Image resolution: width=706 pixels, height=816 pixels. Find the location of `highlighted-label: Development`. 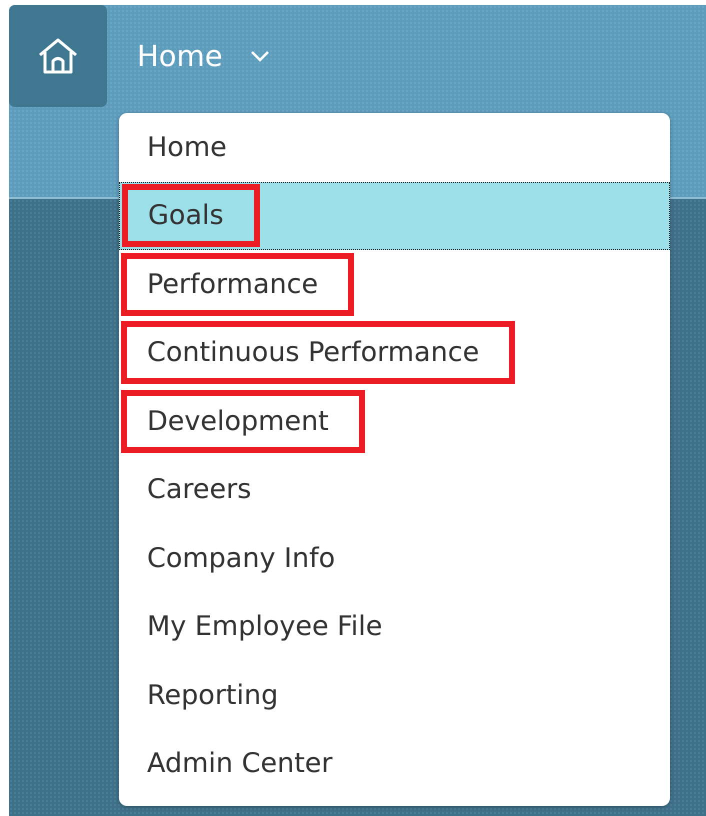

highlighted-label: Development is located at coordinates (243, 421).